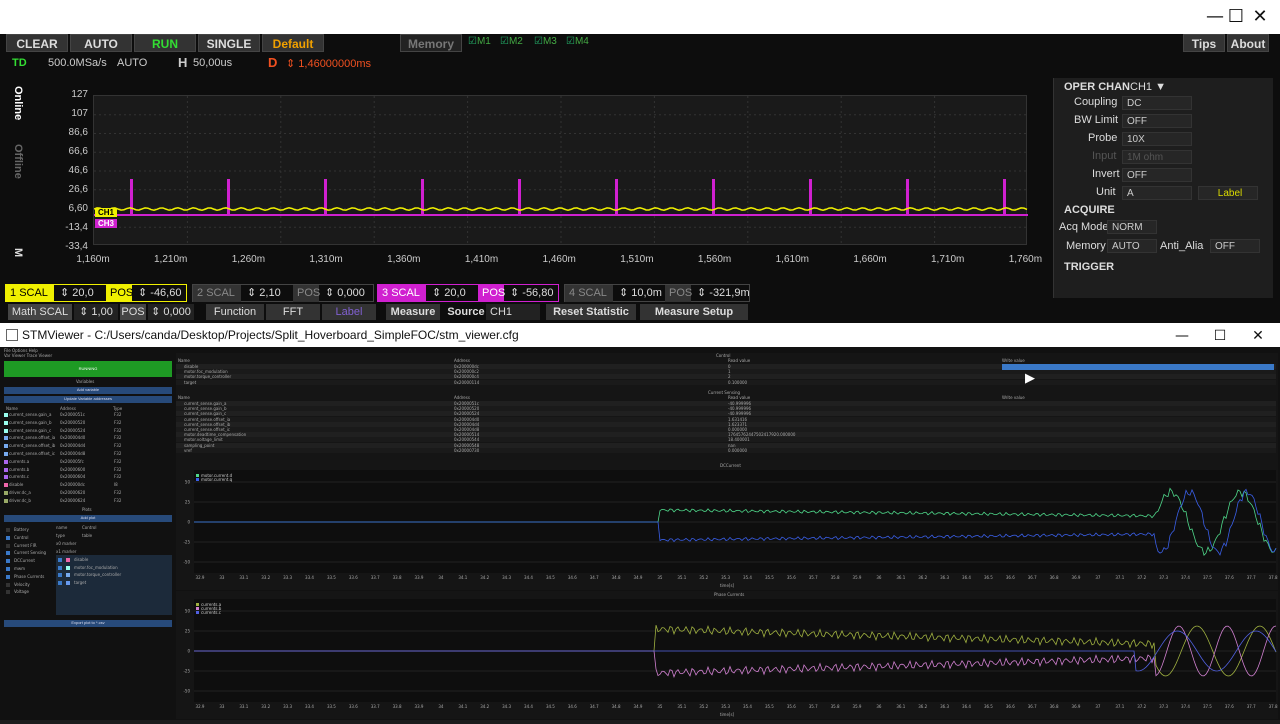 This screenshot has width=1280, height=724. Describe the element at coordinates (212, 63) in the screenshot. I see `h-value: 50,00us` at that location.